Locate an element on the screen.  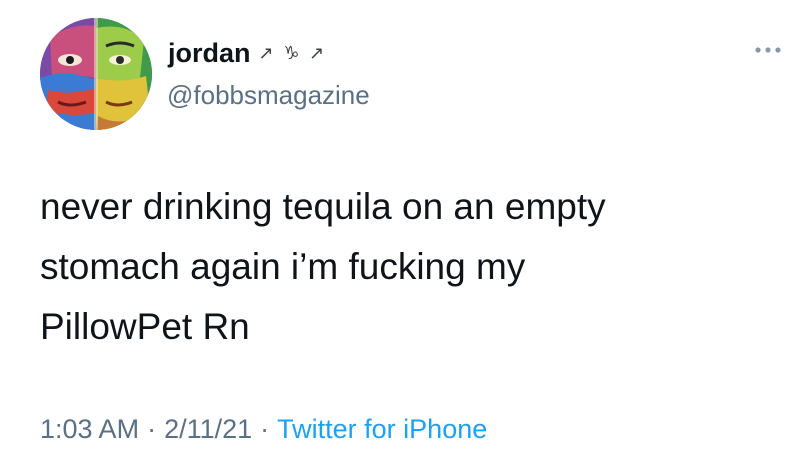
avatar is located at coordinates (96, 74).